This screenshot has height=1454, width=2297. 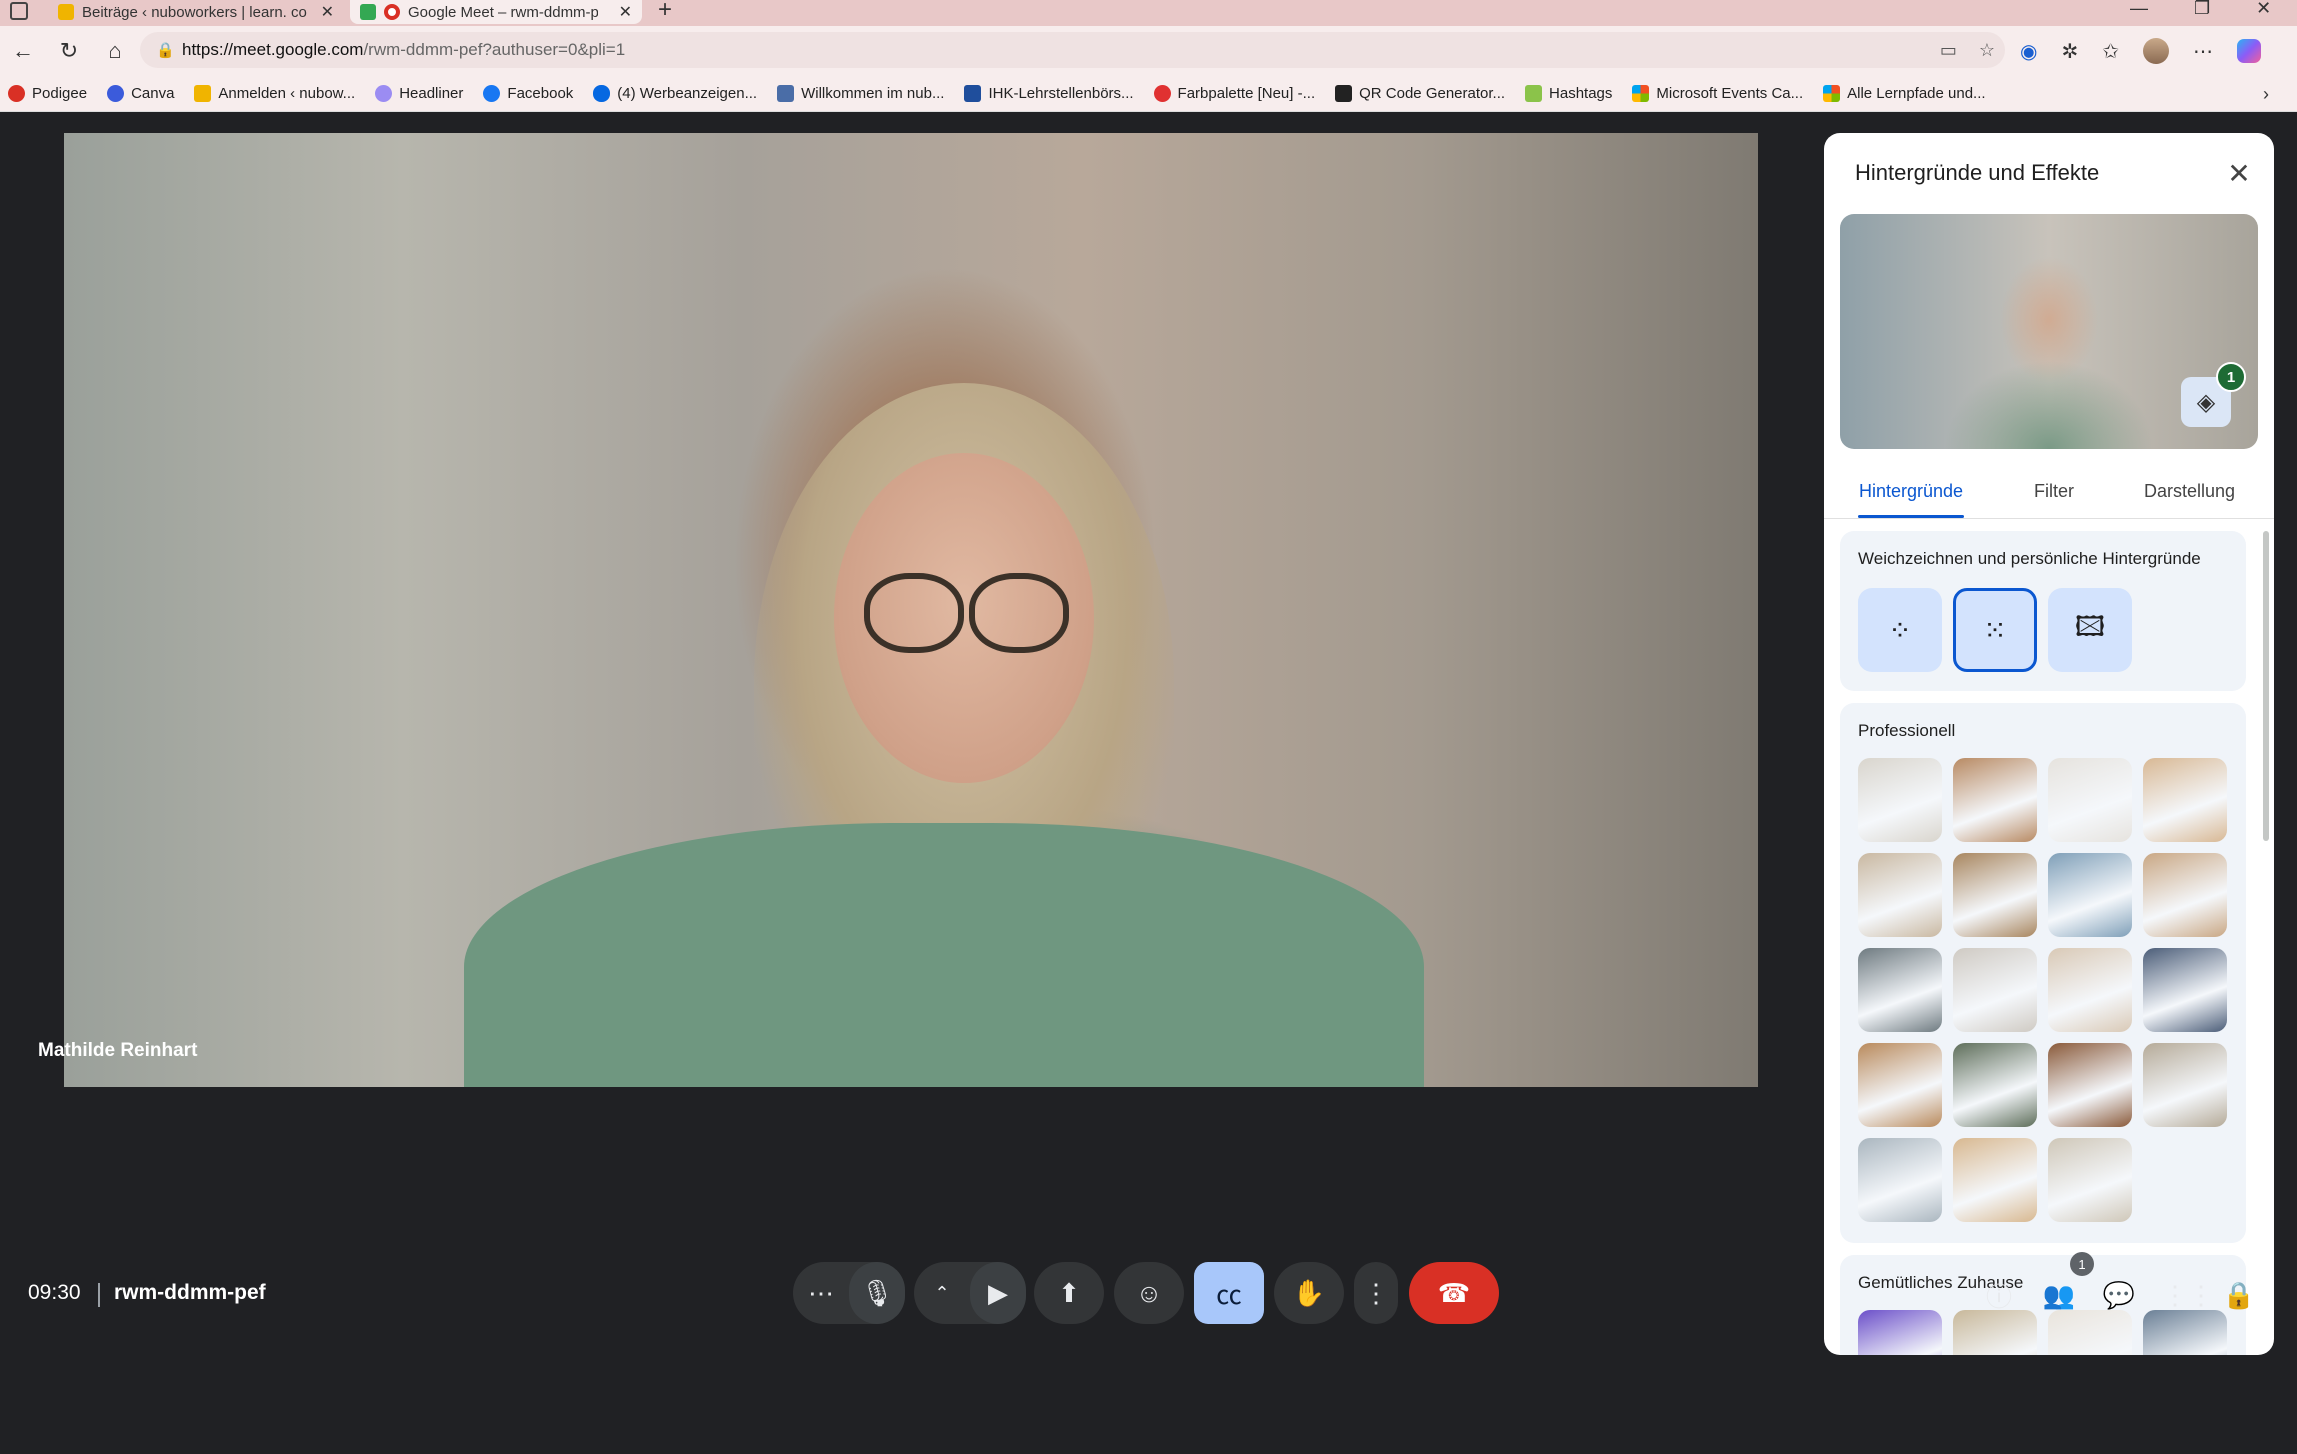 What do you see at coordinates (665, 12) in the screenshot?
I see `new-tab-button: +` at bounding box center [665, 12].